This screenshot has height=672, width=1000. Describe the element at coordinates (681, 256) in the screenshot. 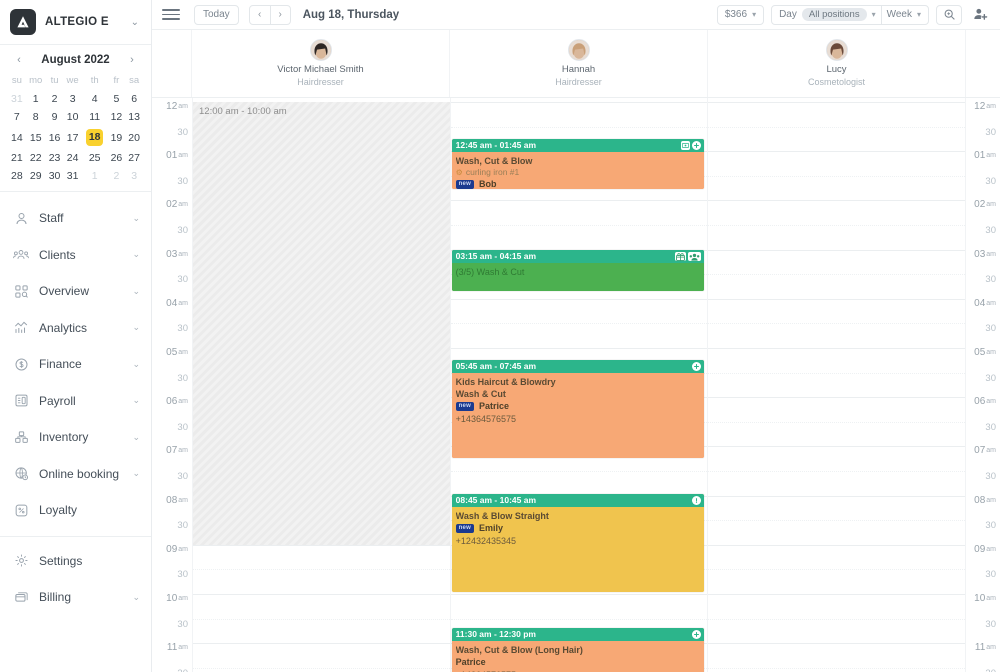

I see `gift-badge-icon` at that location.